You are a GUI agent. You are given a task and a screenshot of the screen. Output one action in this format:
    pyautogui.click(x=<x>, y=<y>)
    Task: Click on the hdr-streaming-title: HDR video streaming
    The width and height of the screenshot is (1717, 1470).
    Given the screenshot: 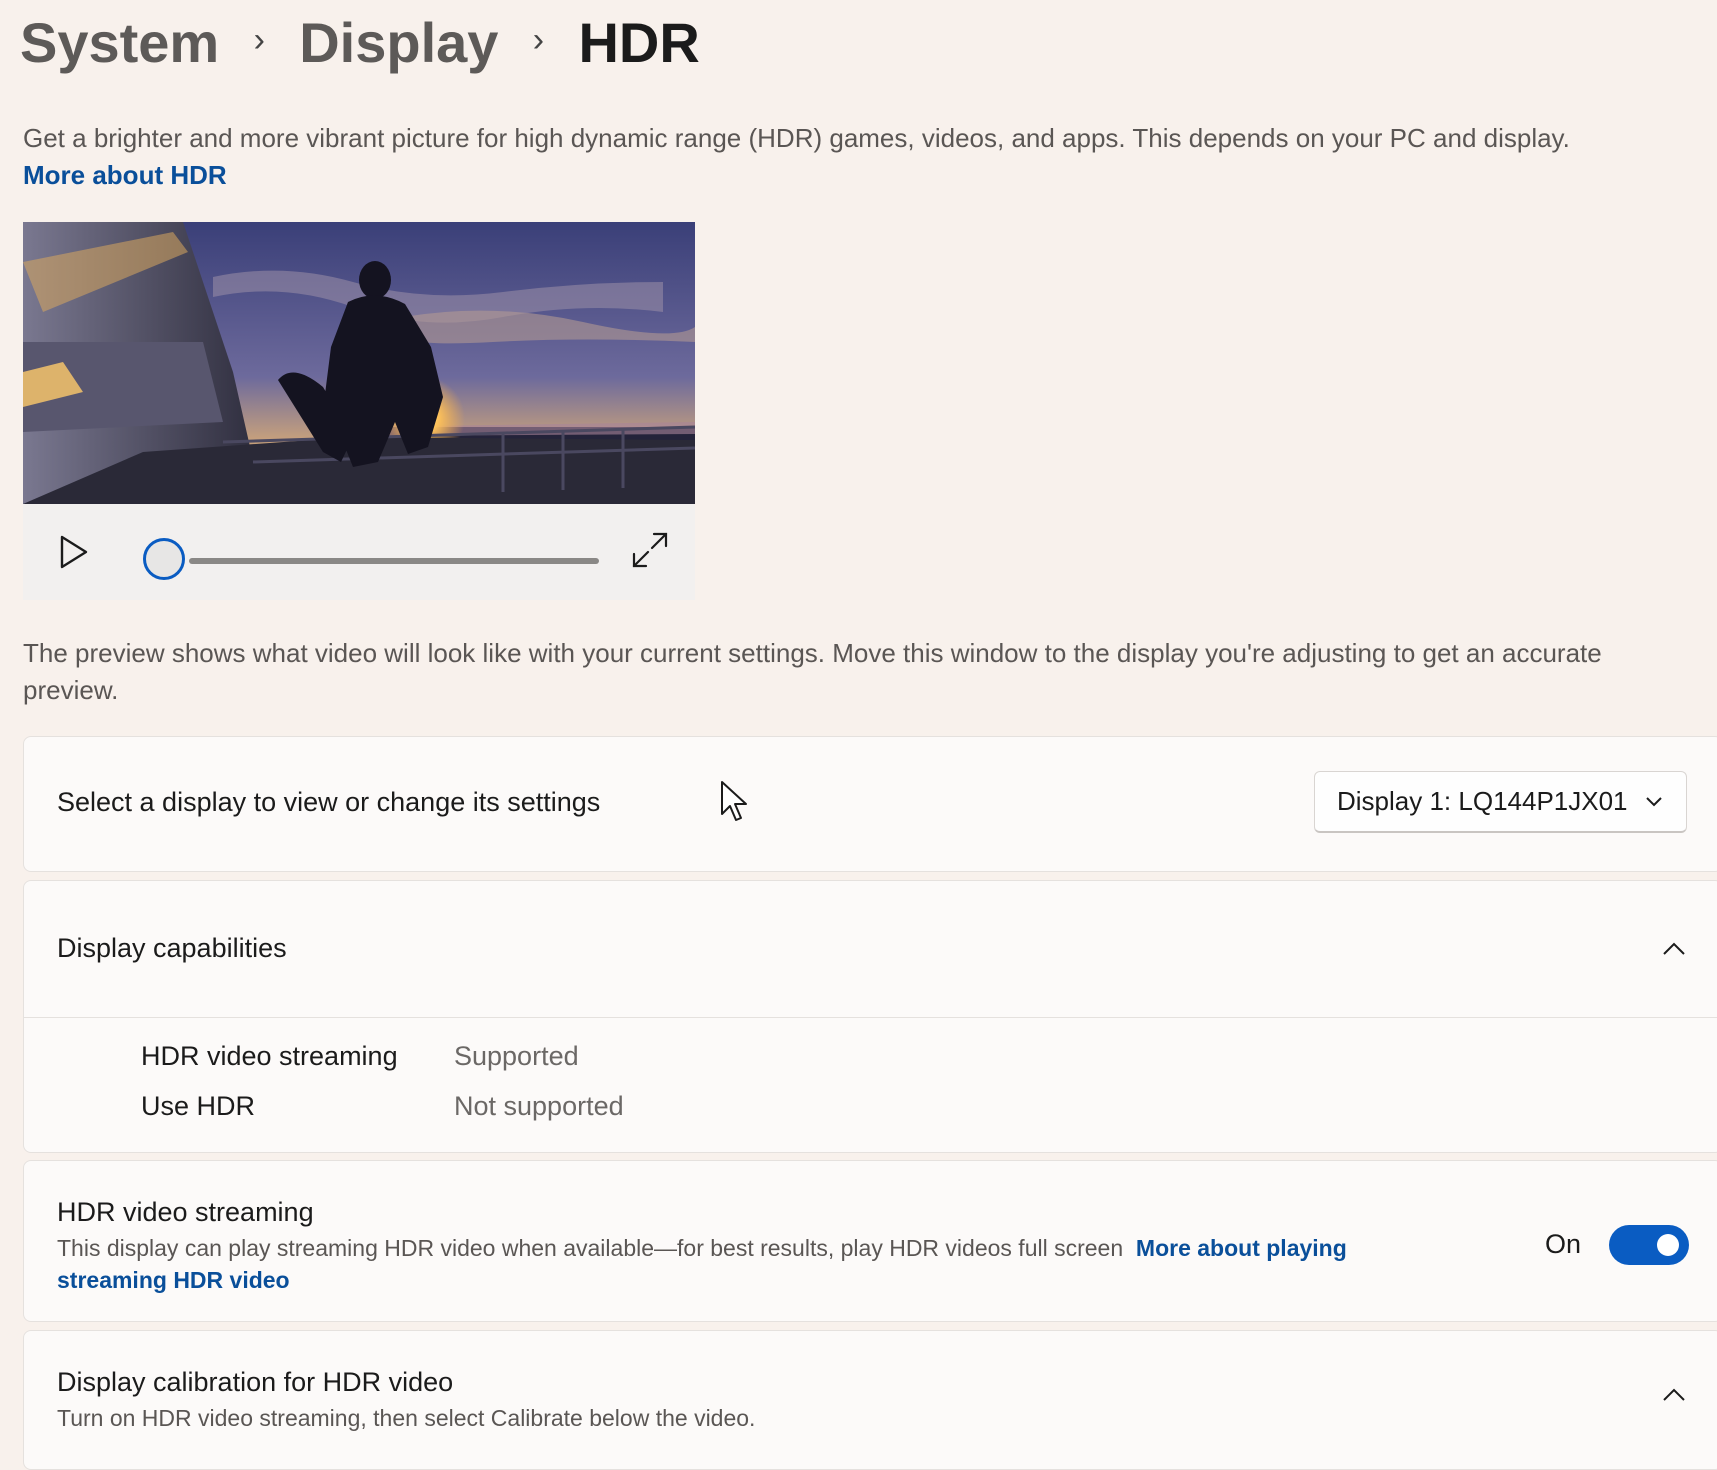 What is the action you would take?
    pyautogui.click(x=185, y=1212)
    